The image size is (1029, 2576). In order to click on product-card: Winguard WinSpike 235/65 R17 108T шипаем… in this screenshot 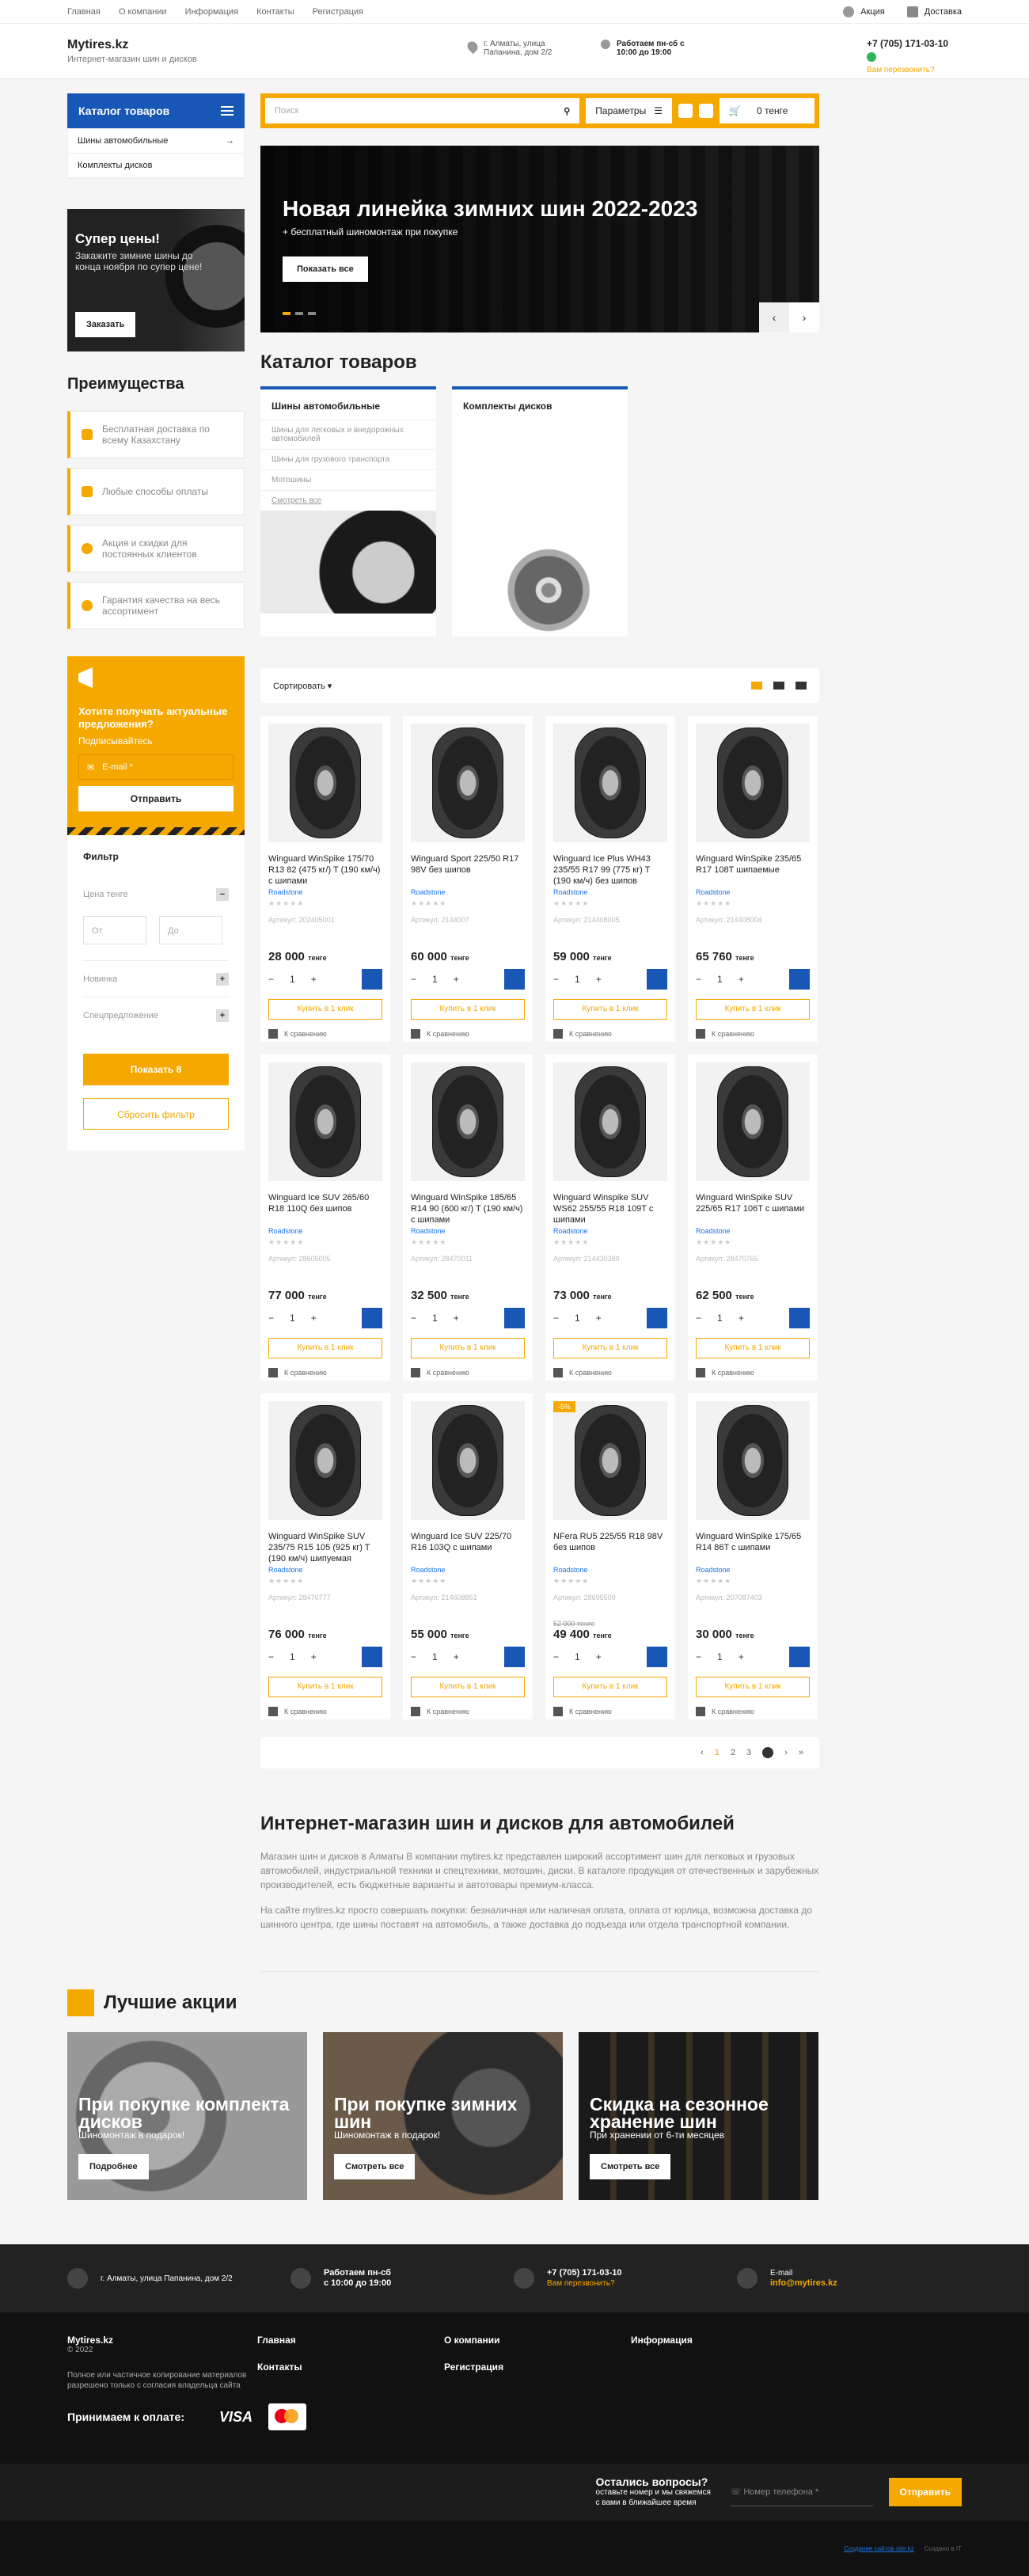, I will do `click(753, 879)`.